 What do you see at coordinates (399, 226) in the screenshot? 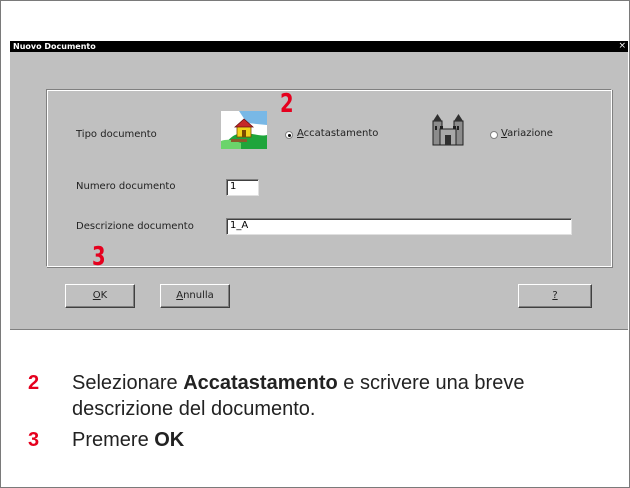
I see `descrizione-documento-field: 1_A` at bounding box center [399, 226].